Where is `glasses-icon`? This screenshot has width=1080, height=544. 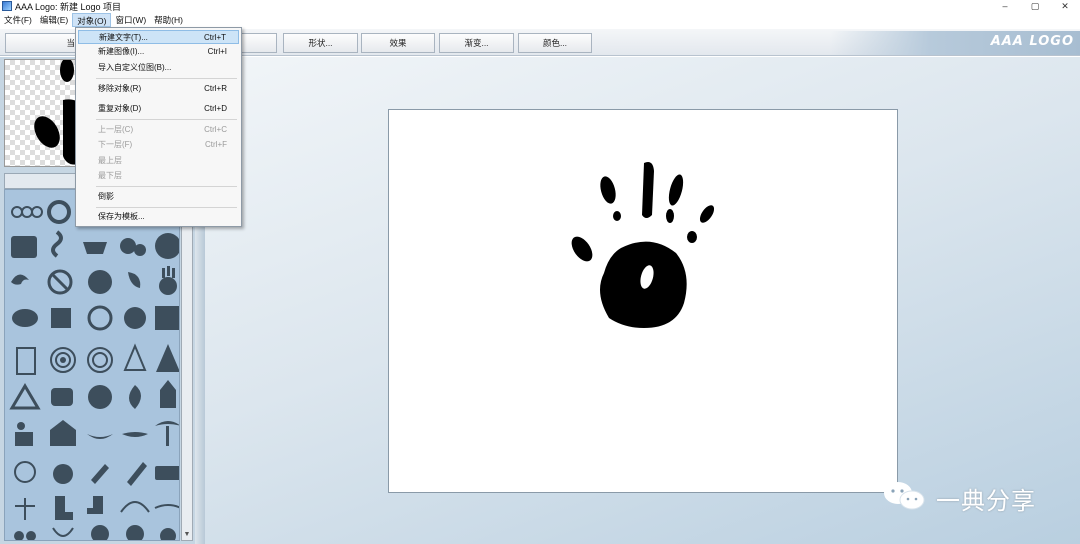 glasses-icon is located at coordinates (25, 535).